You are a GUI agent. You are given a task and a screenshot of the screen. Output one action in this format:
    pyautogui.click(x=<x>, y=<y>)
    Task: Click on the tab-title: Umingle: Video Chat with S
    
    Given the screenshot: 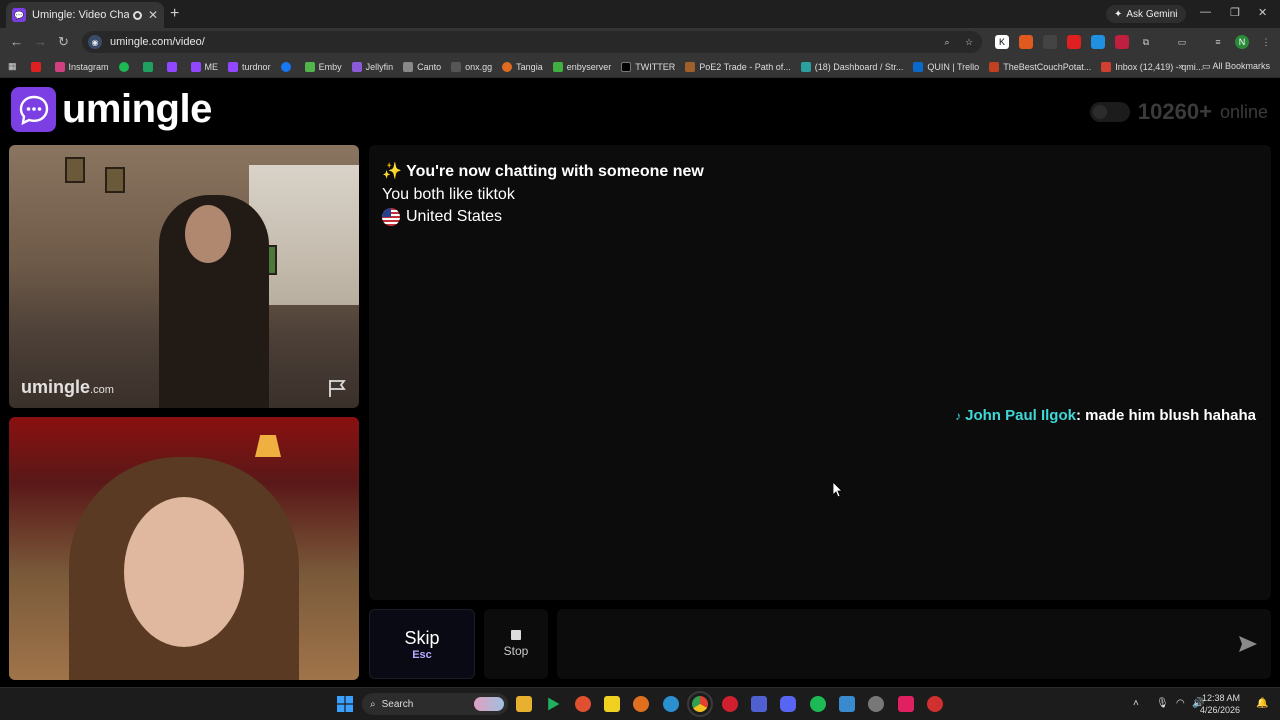 What is the action you would take?
    pyautogui.click(x=81, y=15)
    